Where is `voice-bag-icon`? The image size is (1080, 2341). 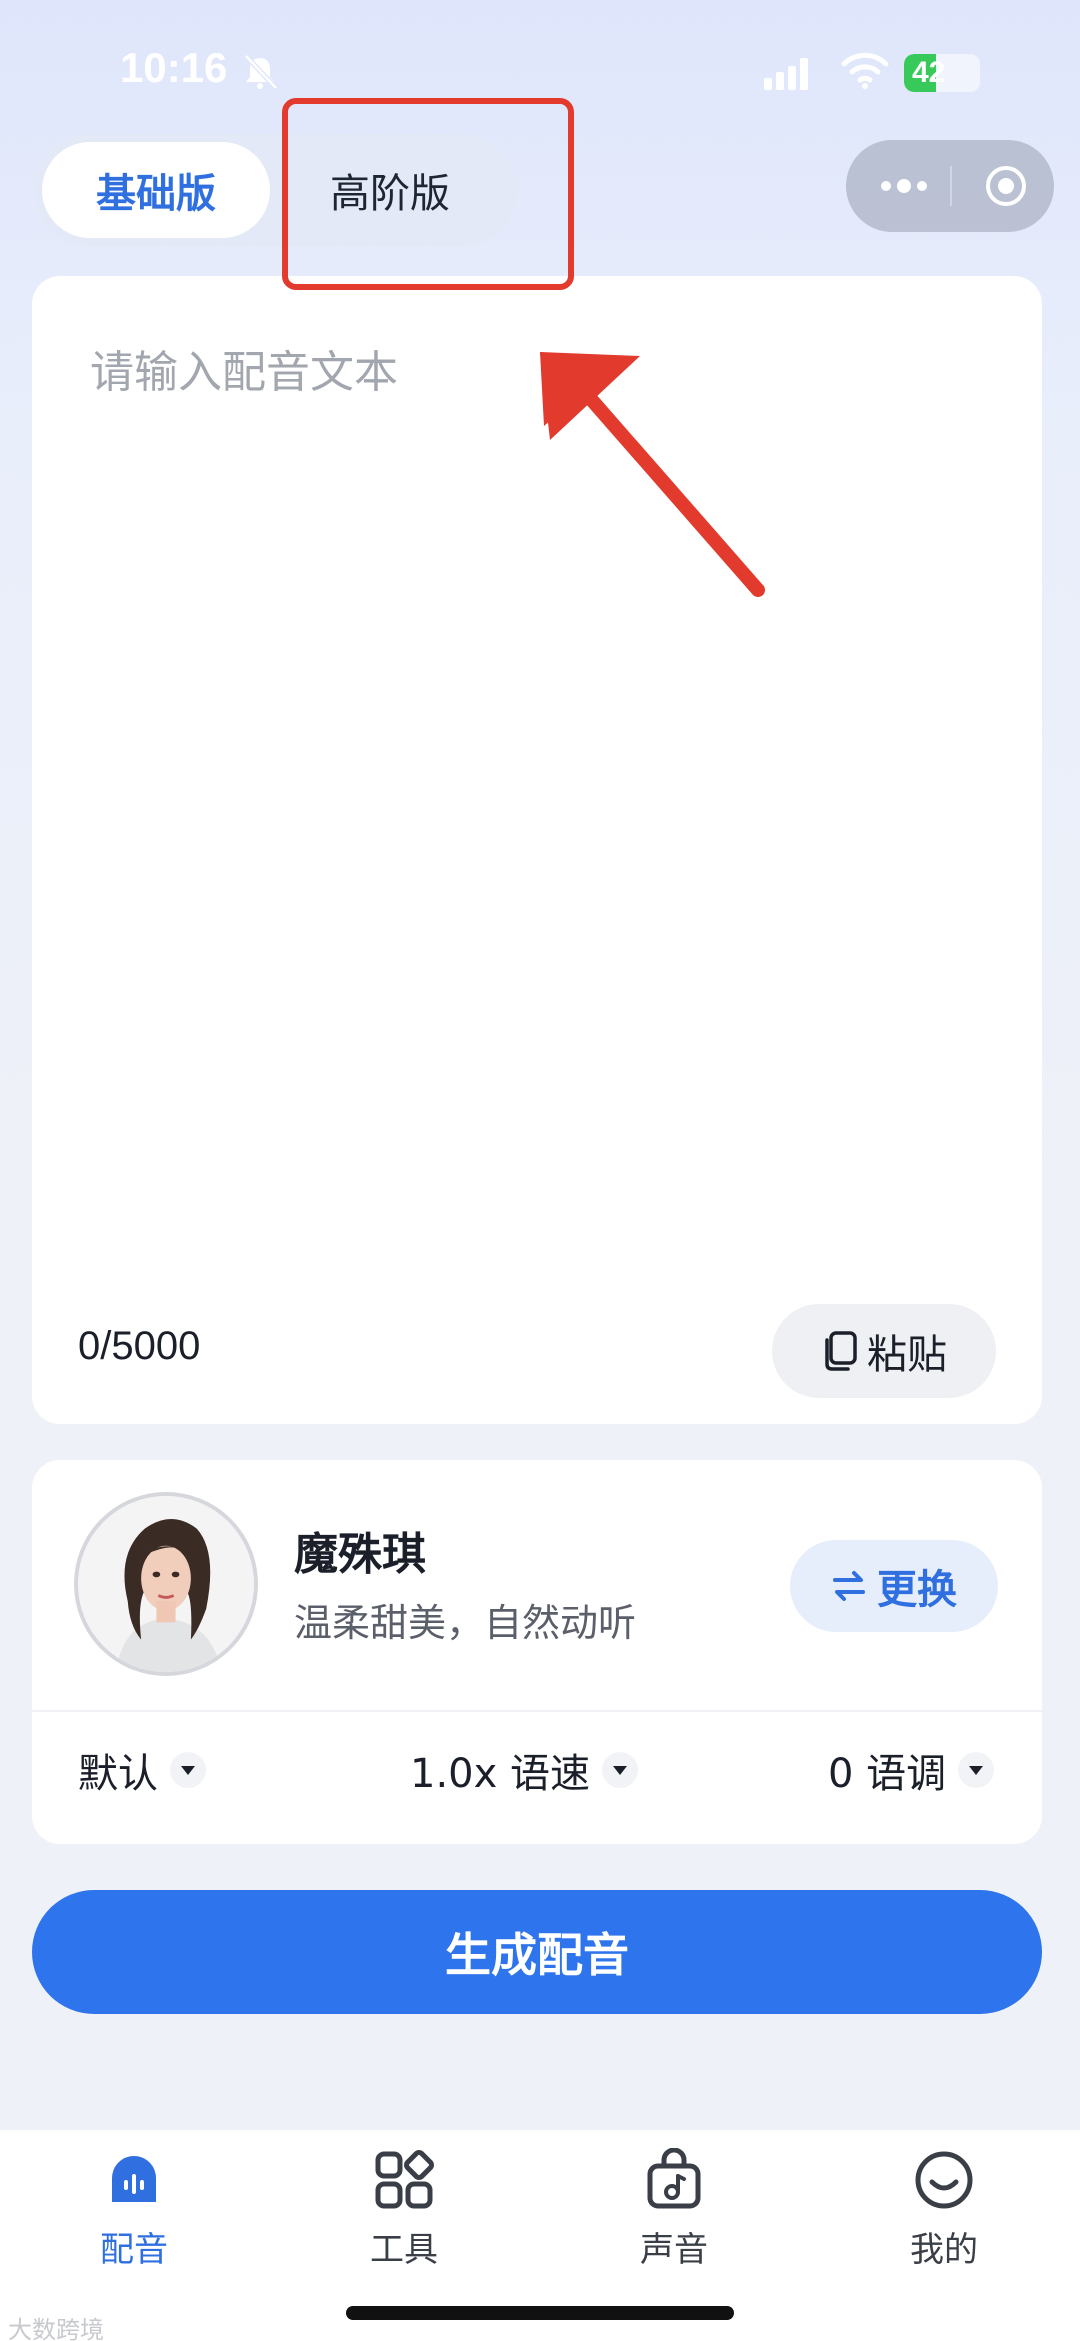
voice-bag-icon is located at coordinates (674, 2178).